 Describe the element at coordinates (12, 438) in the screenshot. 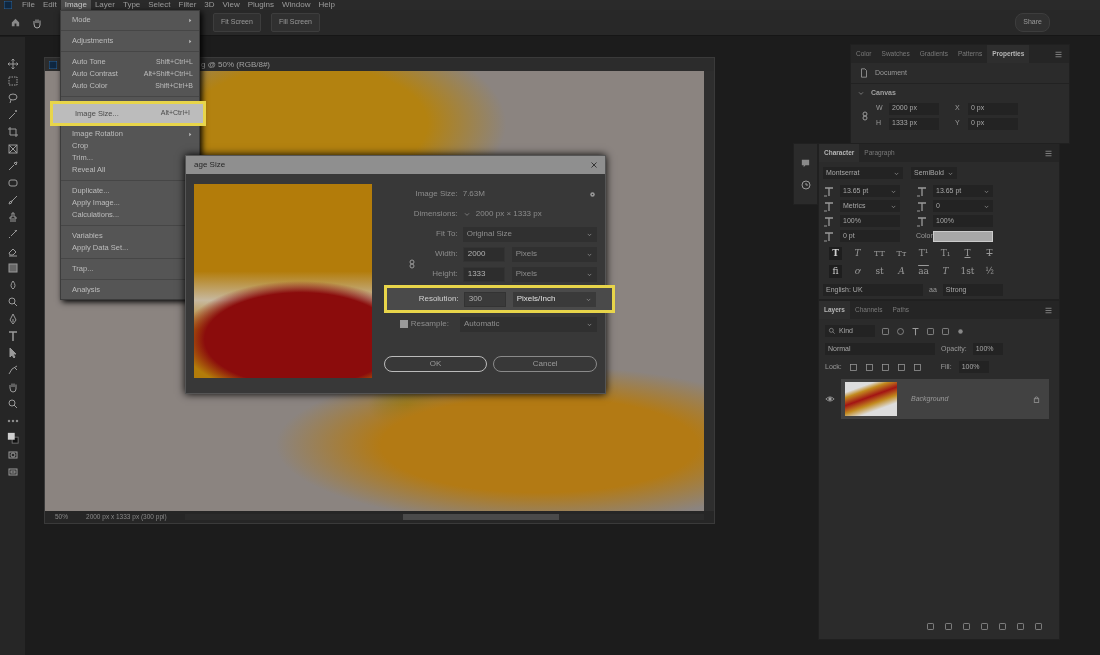

I see `color-swatches-icon` at that location.